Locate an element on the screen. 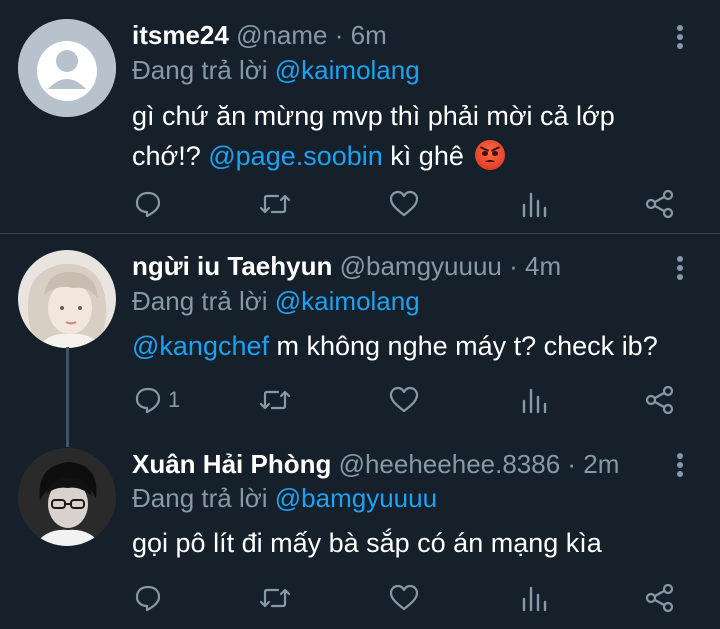 The width and height of the screenshot is (720, 629). tweet-header: ngừi iu Taehyun @bamgyuuuu · 4m is located at coordinates (346, 266).